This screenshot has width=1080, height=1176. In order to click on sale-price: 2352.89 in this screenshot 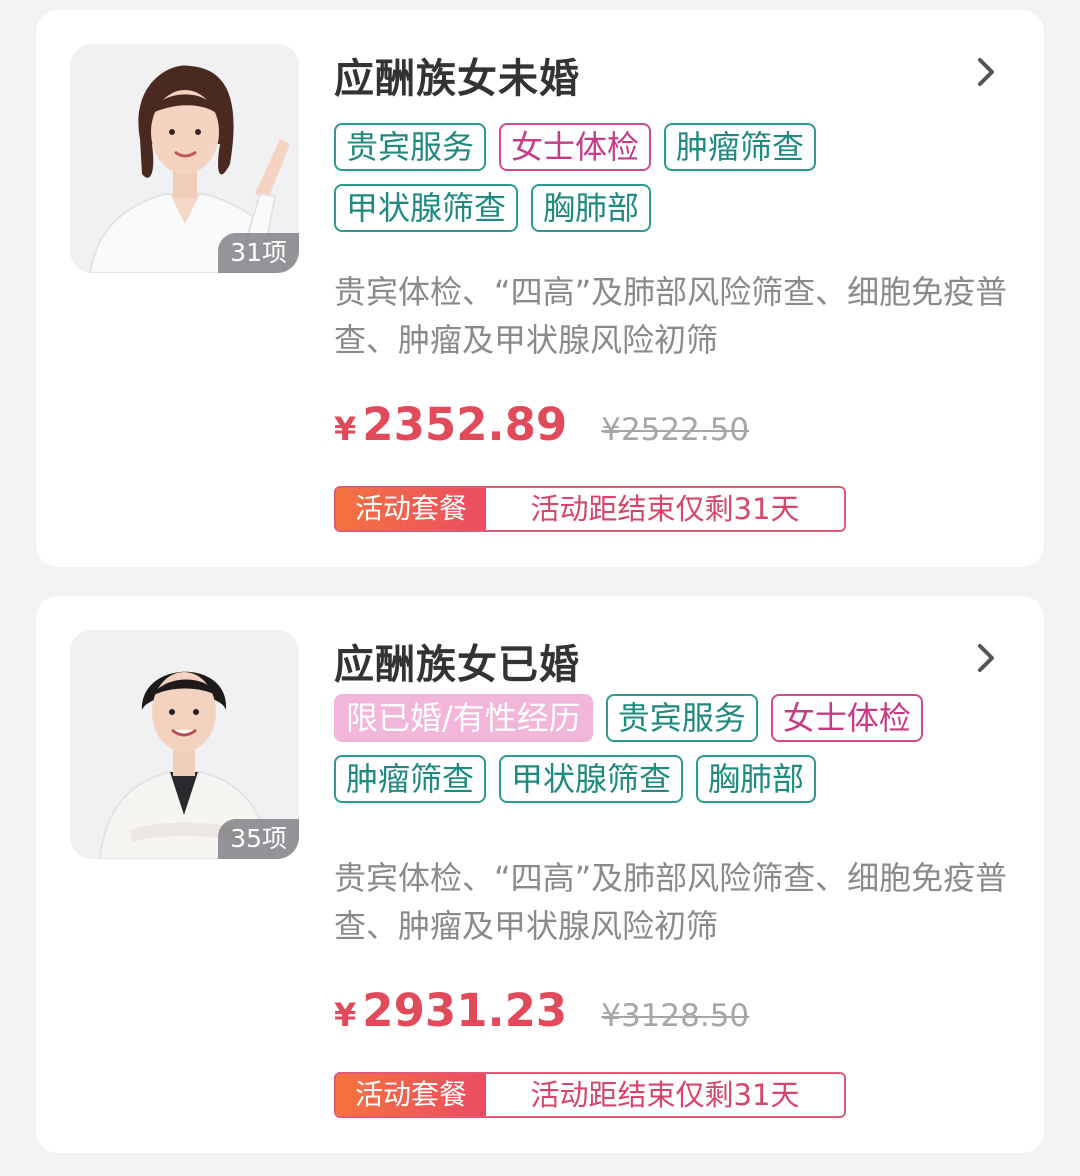, I will do `click(465, 424)`.